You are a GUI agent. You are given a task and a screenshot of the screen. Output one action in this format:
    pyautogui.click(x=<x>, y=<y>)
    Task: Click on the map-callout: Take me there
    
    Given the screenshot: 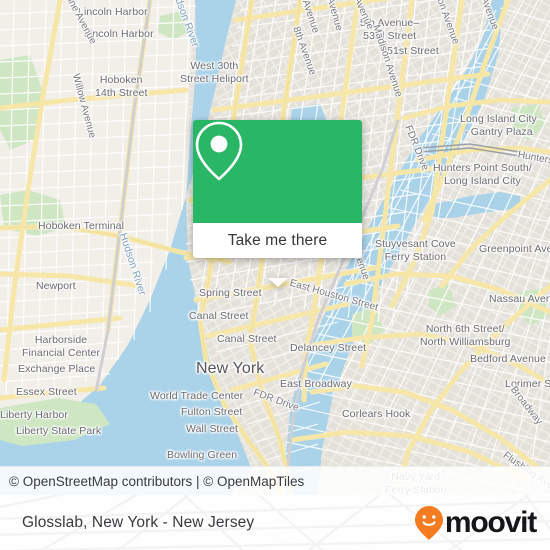 What is the action you would take?
    pyautogui.click(x=277, y=203)
    